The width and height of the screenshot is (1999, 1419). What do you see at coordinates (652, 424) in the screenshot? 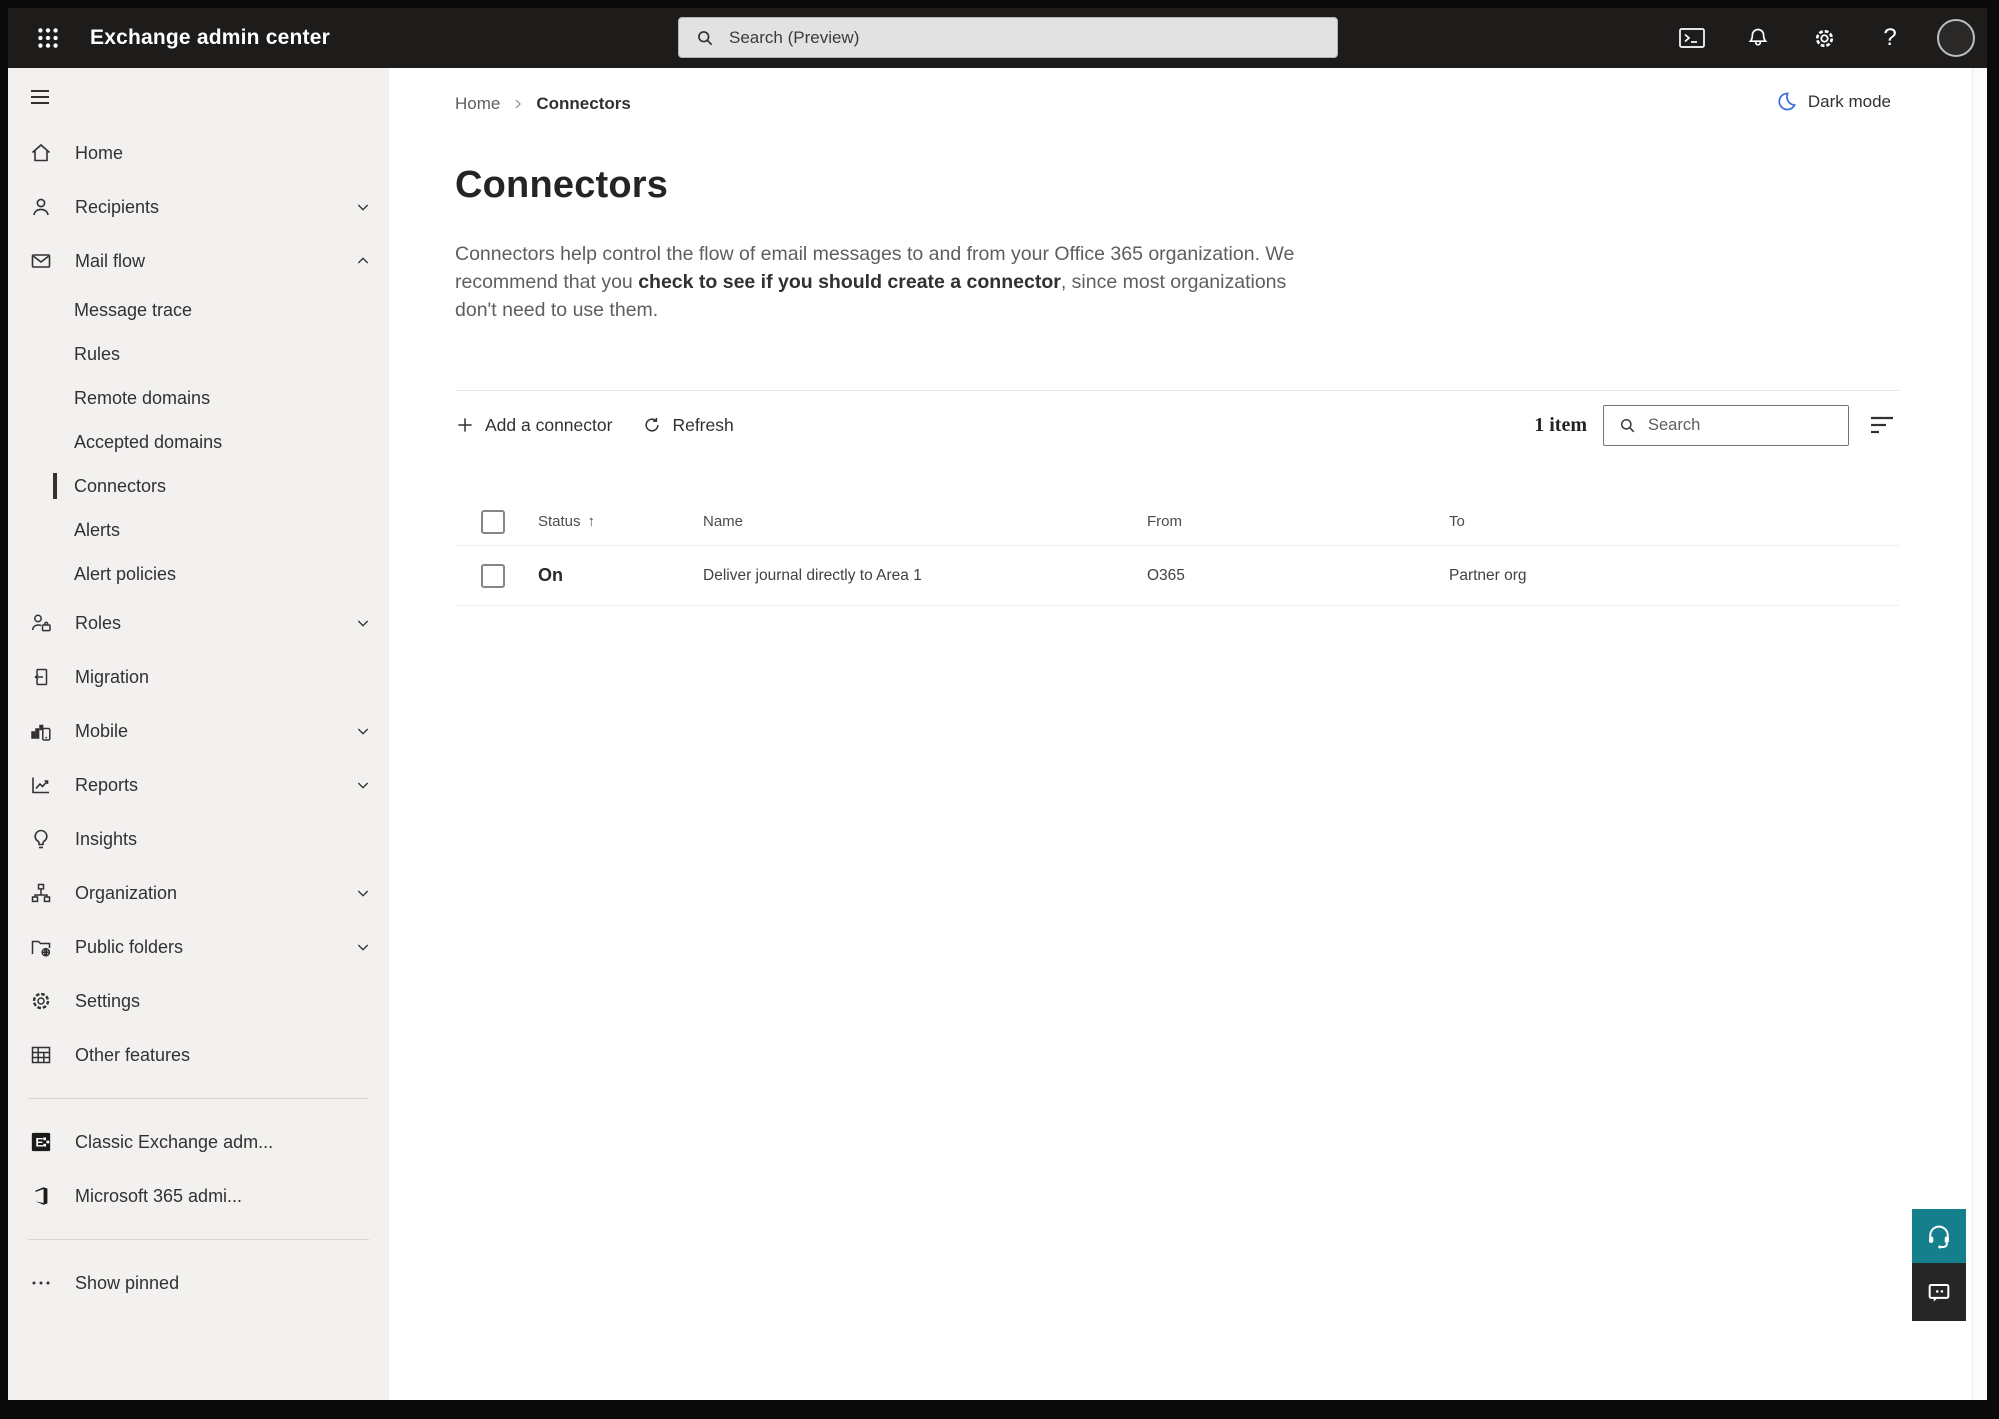
I see `refresh-icon` at bounding box center [652, 424].